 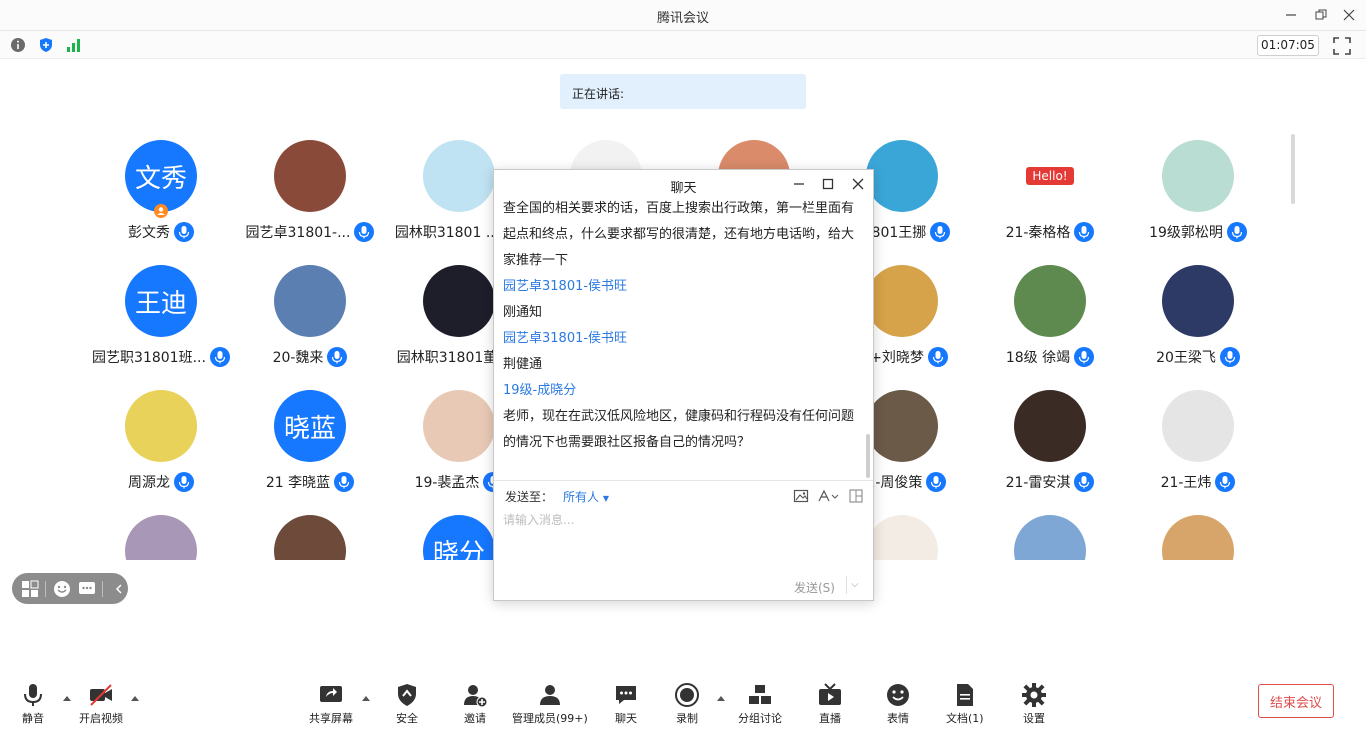 What do you see at coordinates (1198, 190) in the screenshot?
I see `participant-tile: 19级郭松明` at bounding box center [1198, 190].